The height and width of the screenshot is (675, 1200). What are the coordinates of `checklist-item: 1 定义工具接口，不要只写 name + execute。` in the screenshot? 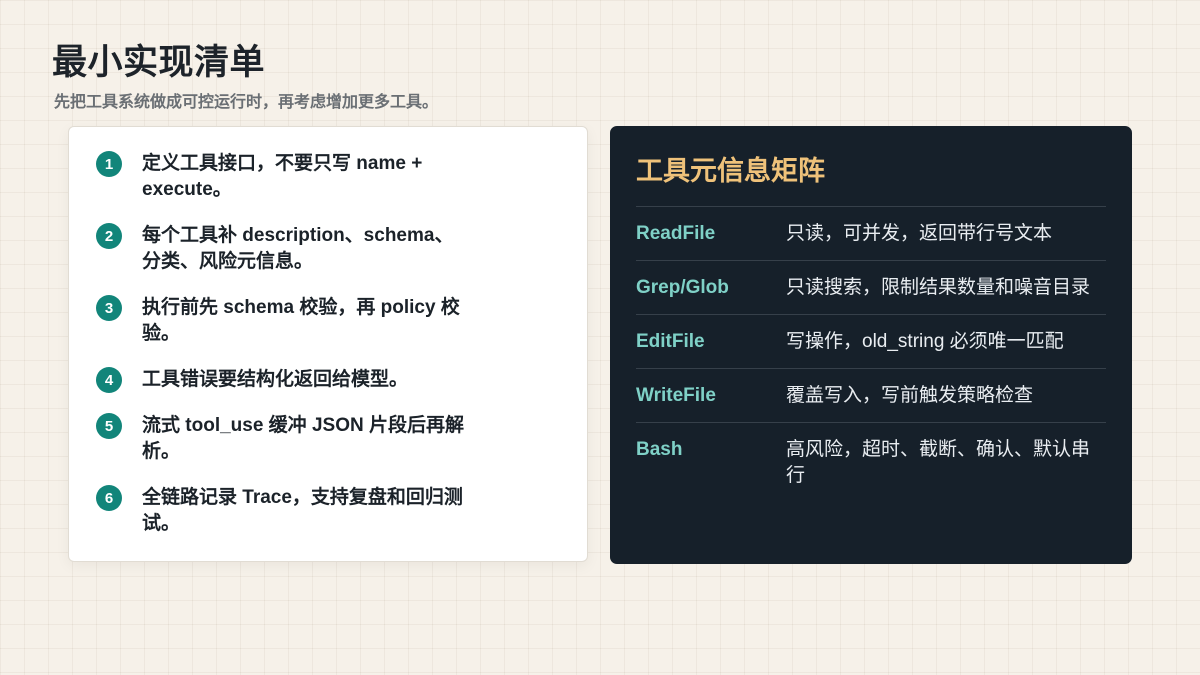 It's located at (328, 177).